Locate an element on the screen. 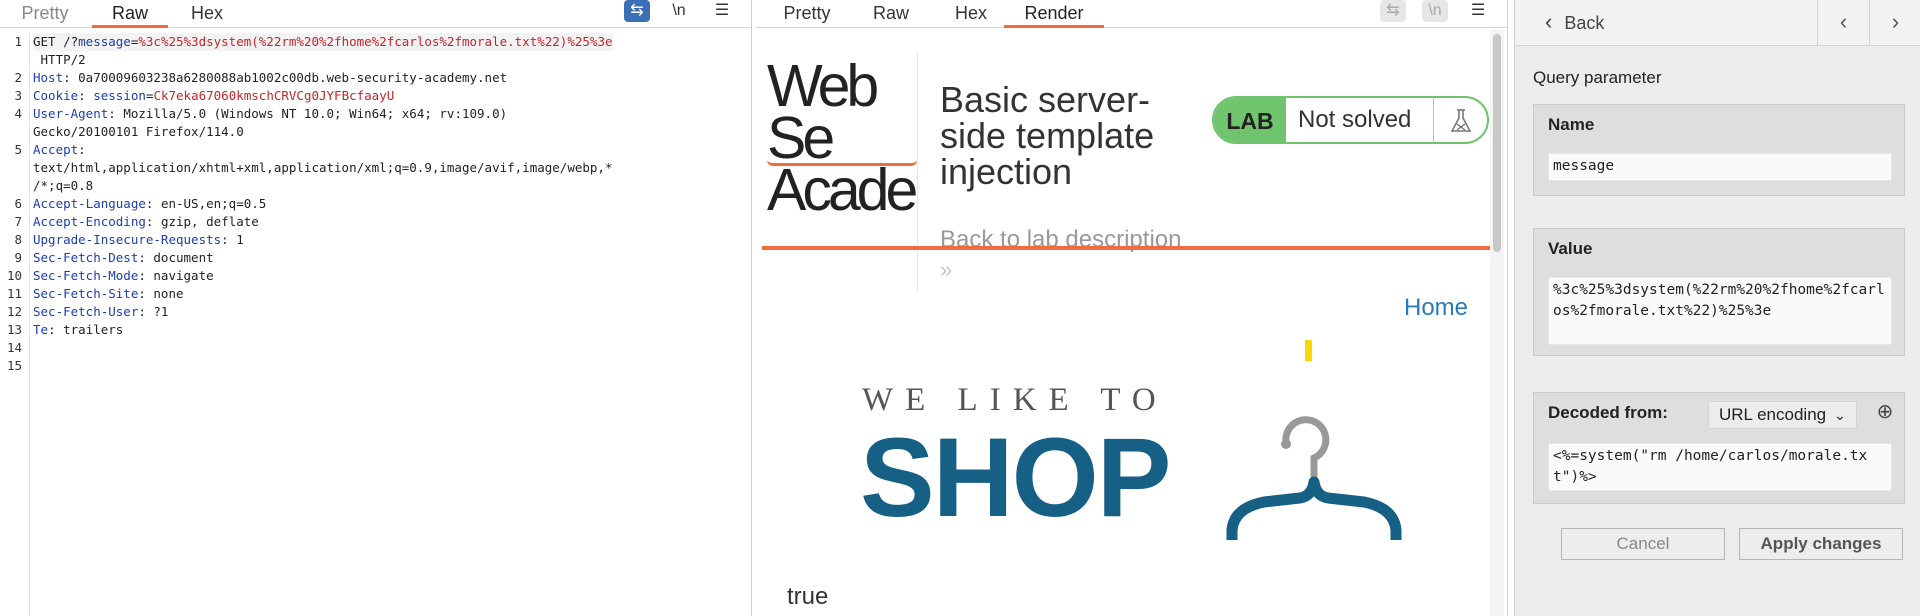 The height and width of the screenshot is (616, 1920). header-sec-fetch-mode: Sec-Fetch-Mode: navigate is located at coordinates (123, 276).